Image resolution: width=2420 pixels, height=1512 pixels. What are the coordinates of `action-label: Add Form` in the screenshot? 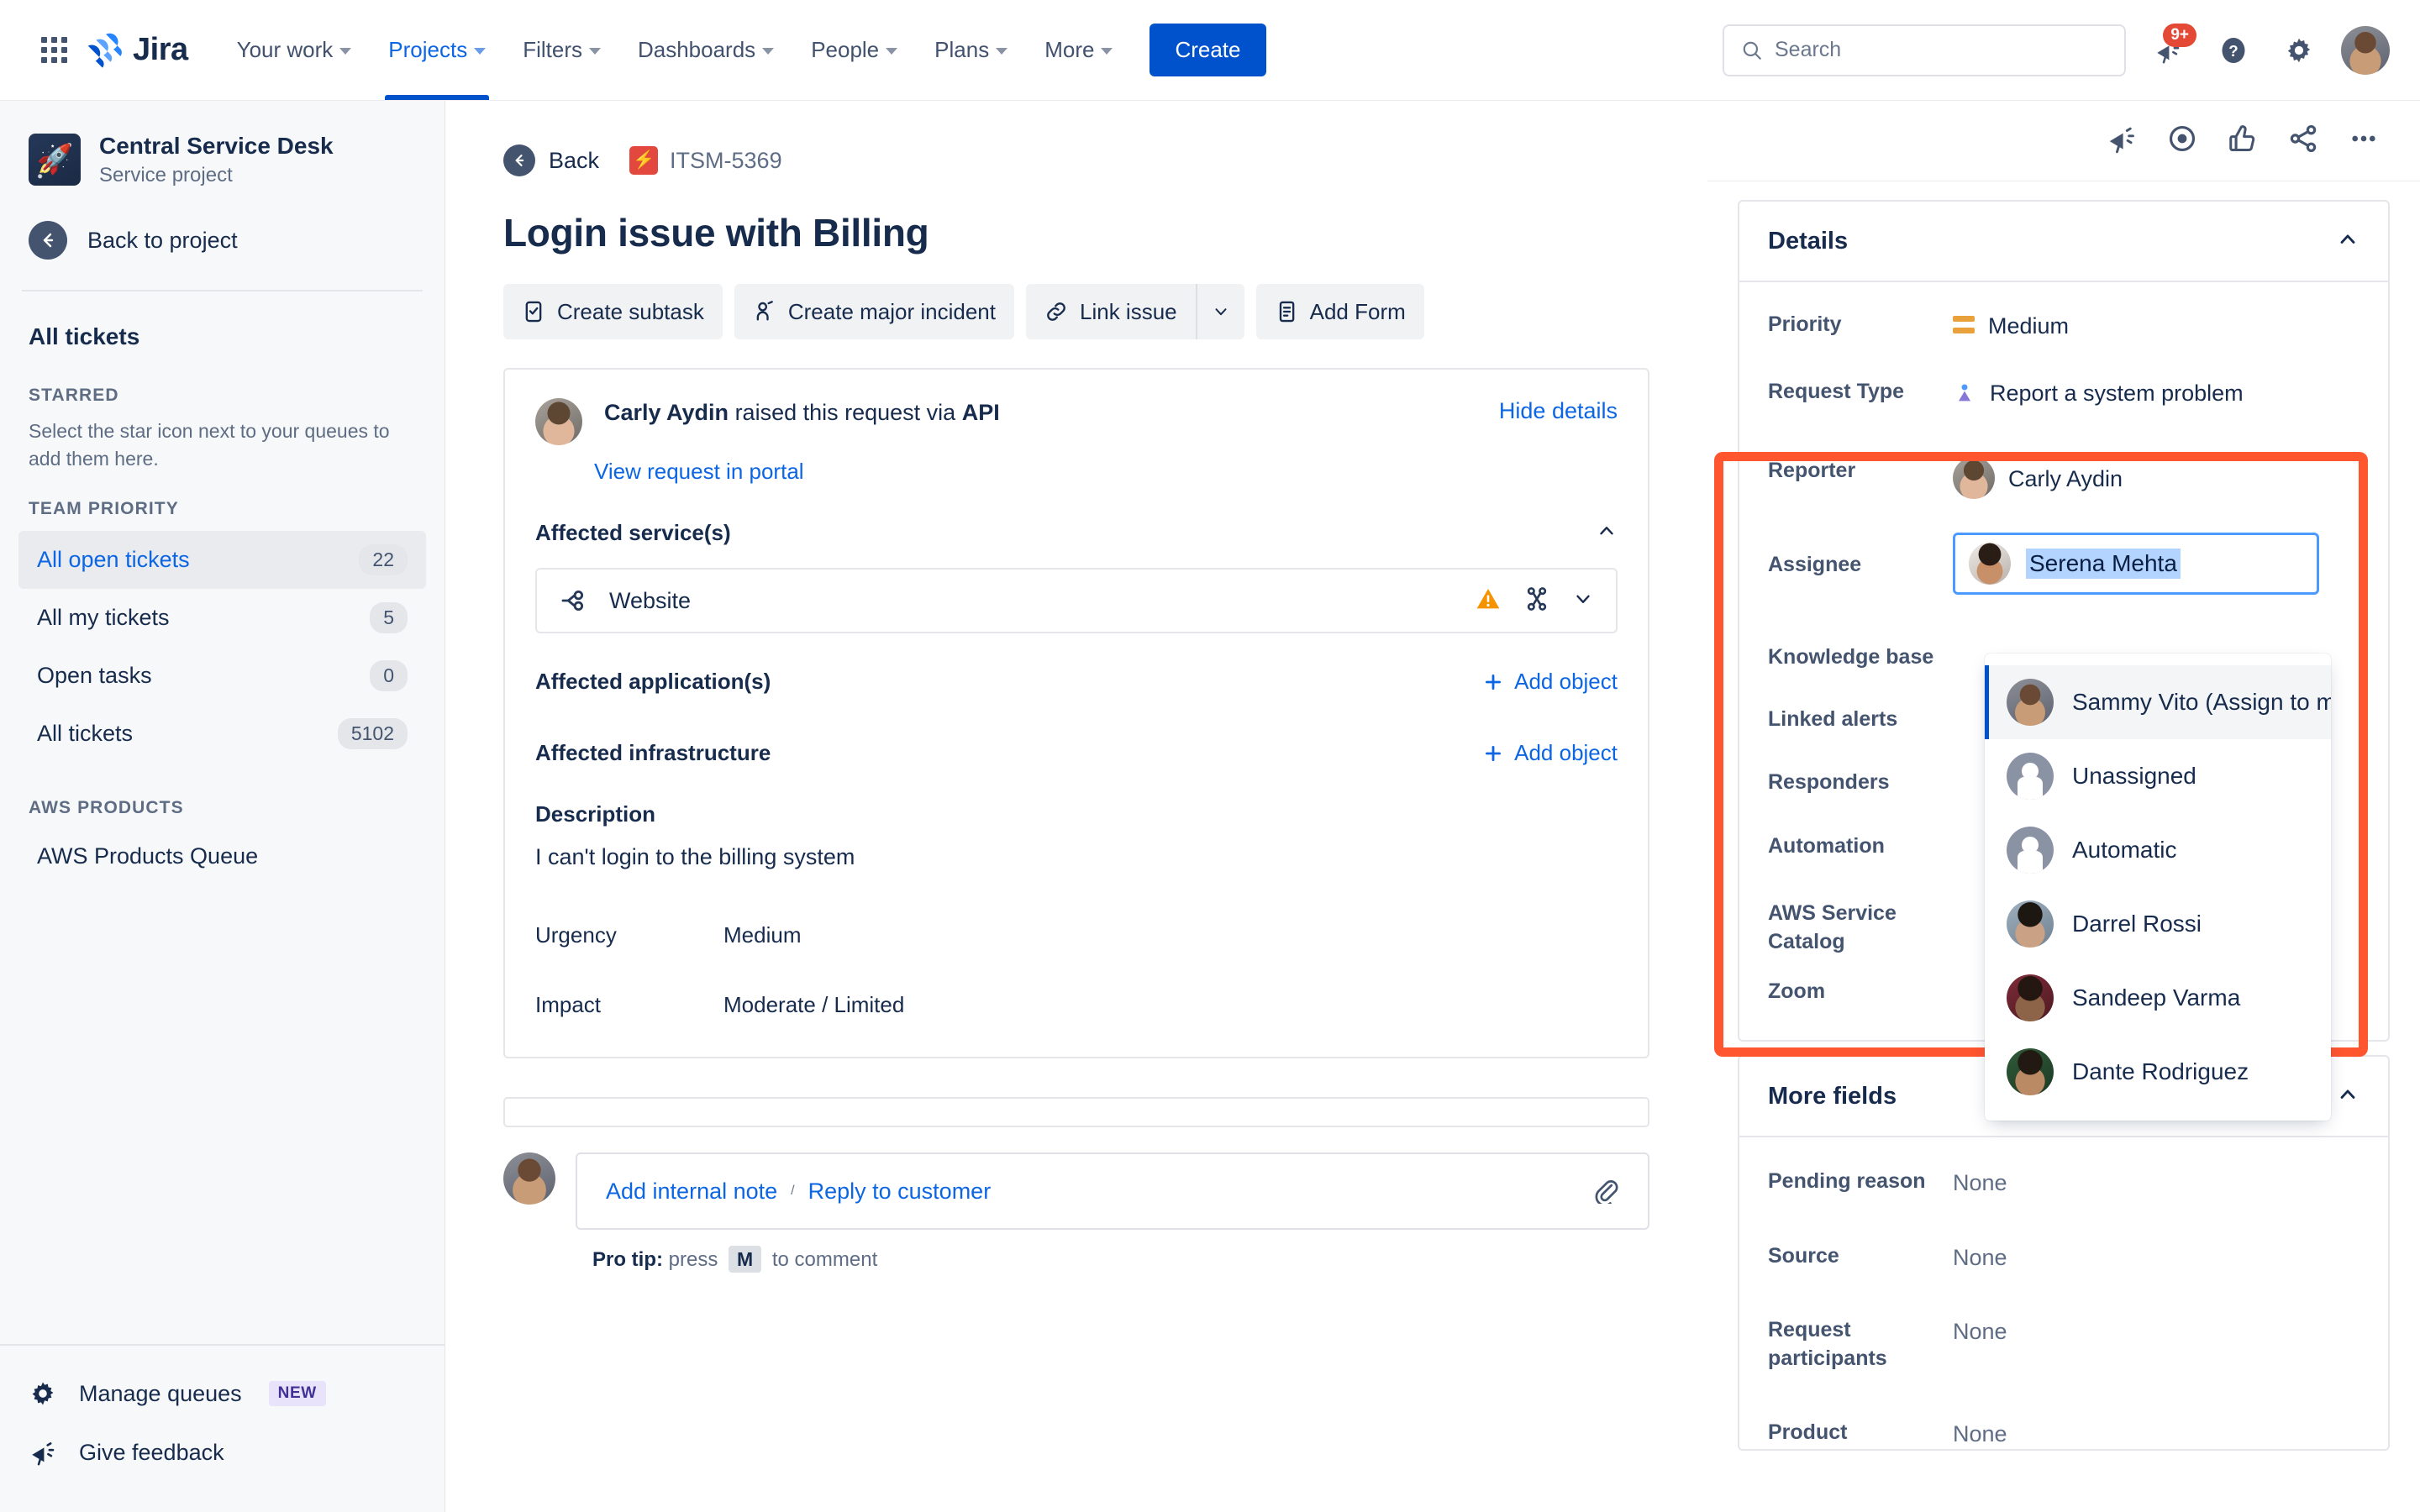 It's located at (1357, 311).